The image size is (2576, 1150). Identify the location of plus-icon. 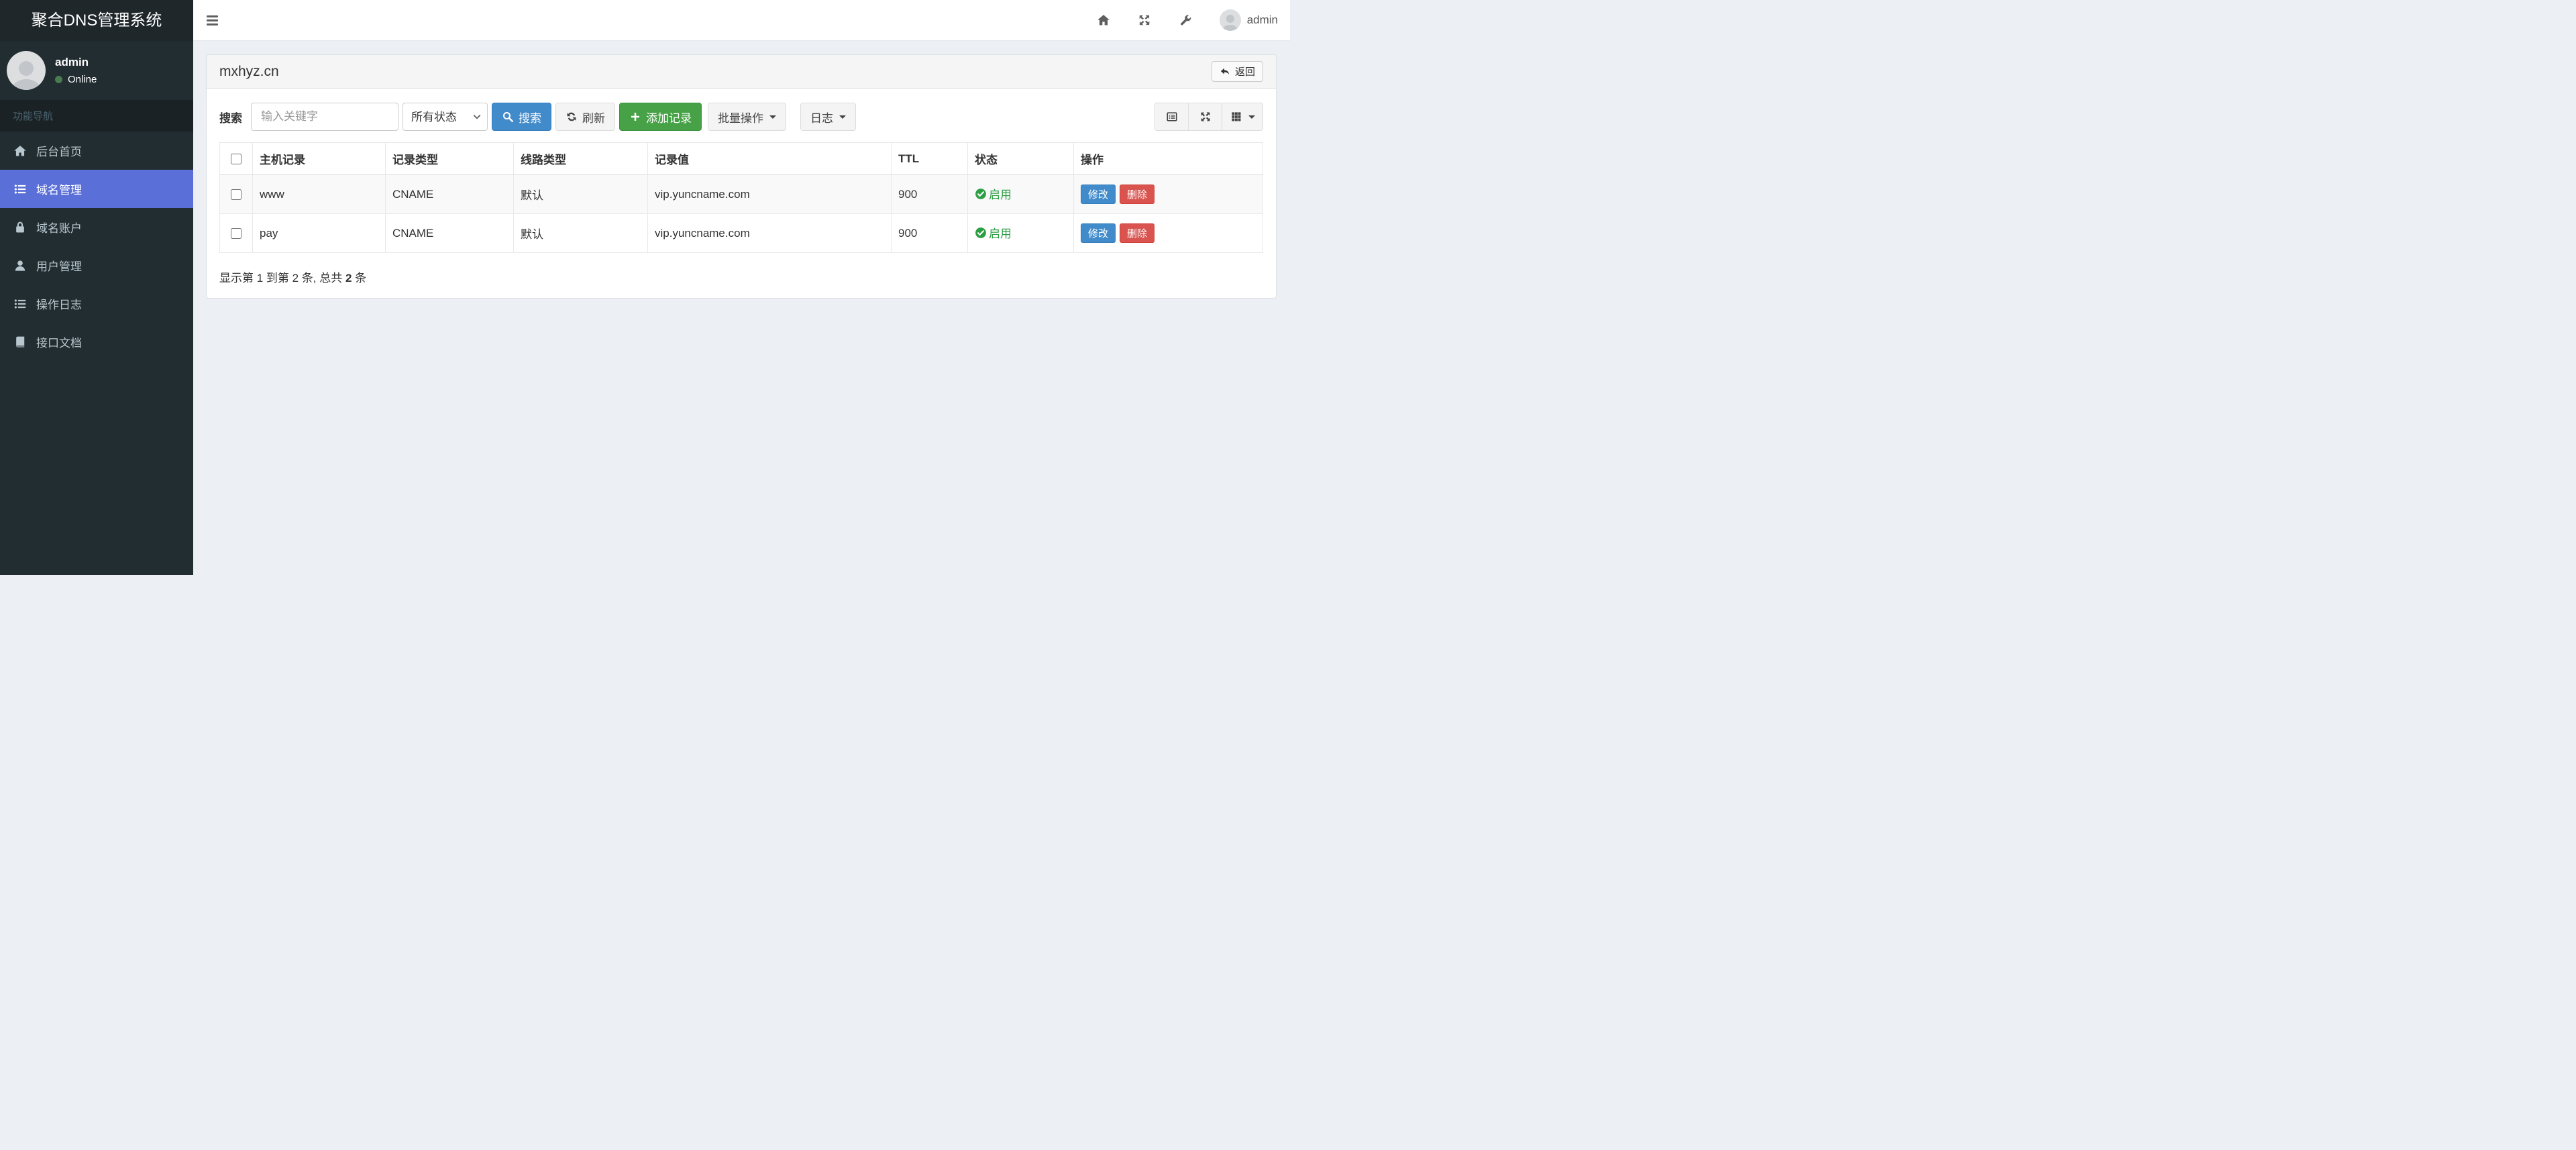
(635, 117).